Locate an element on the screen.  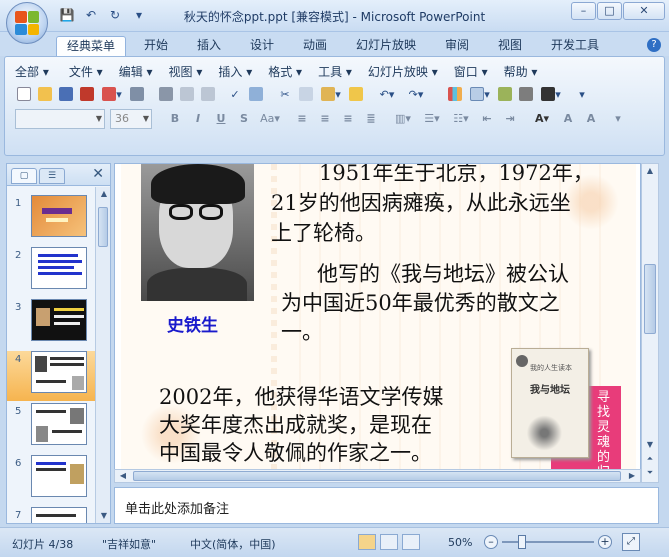
slides-pane-scrollbar: ▲ ▼ is located at coordinates (102, 355).